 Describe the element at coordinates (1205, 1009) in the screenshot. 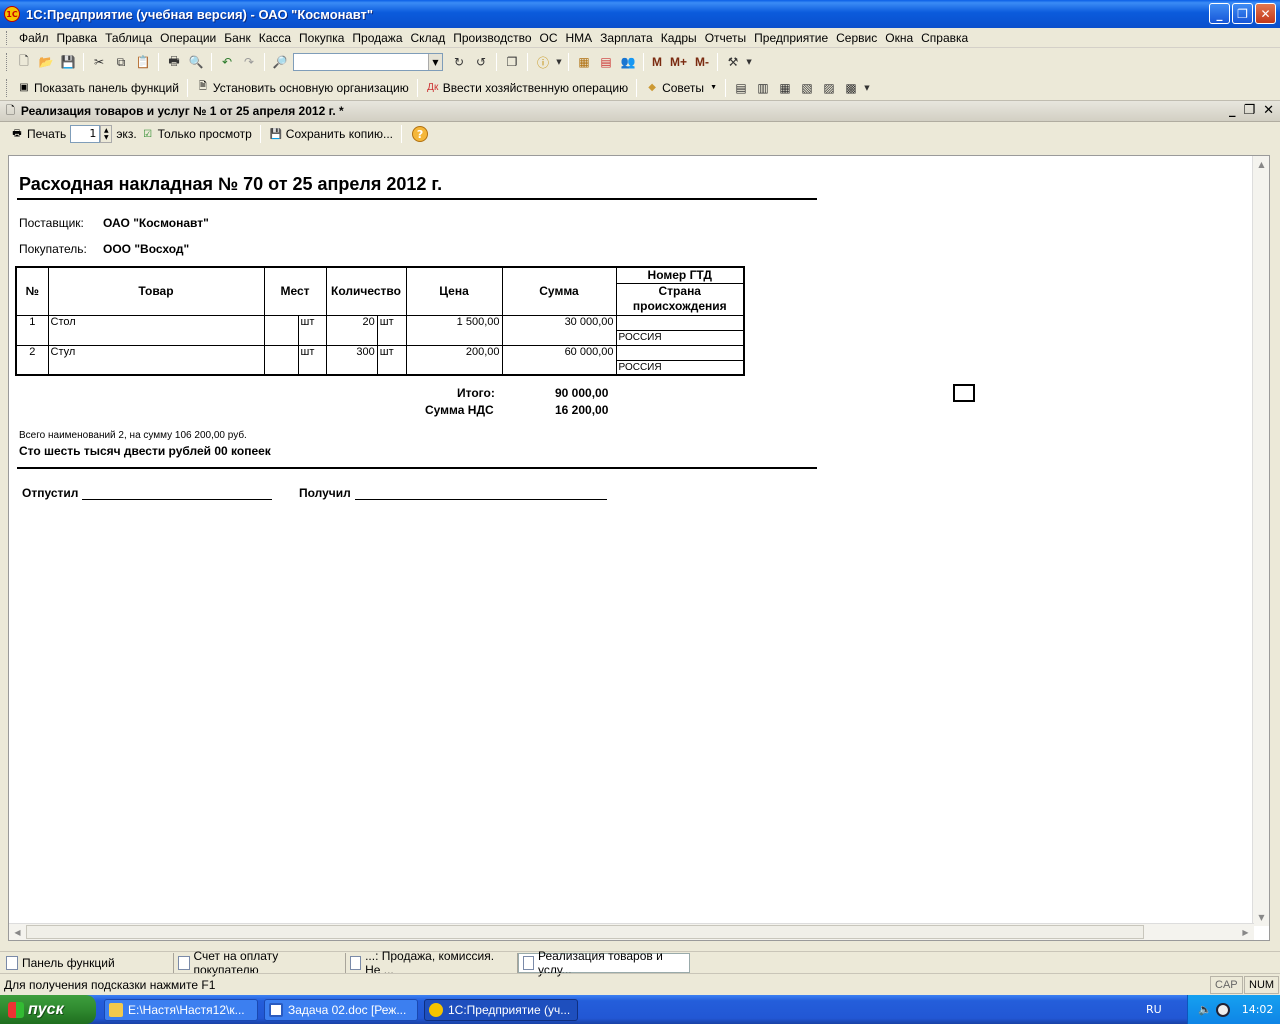

I see `volume-icon: 🔈` at that location.